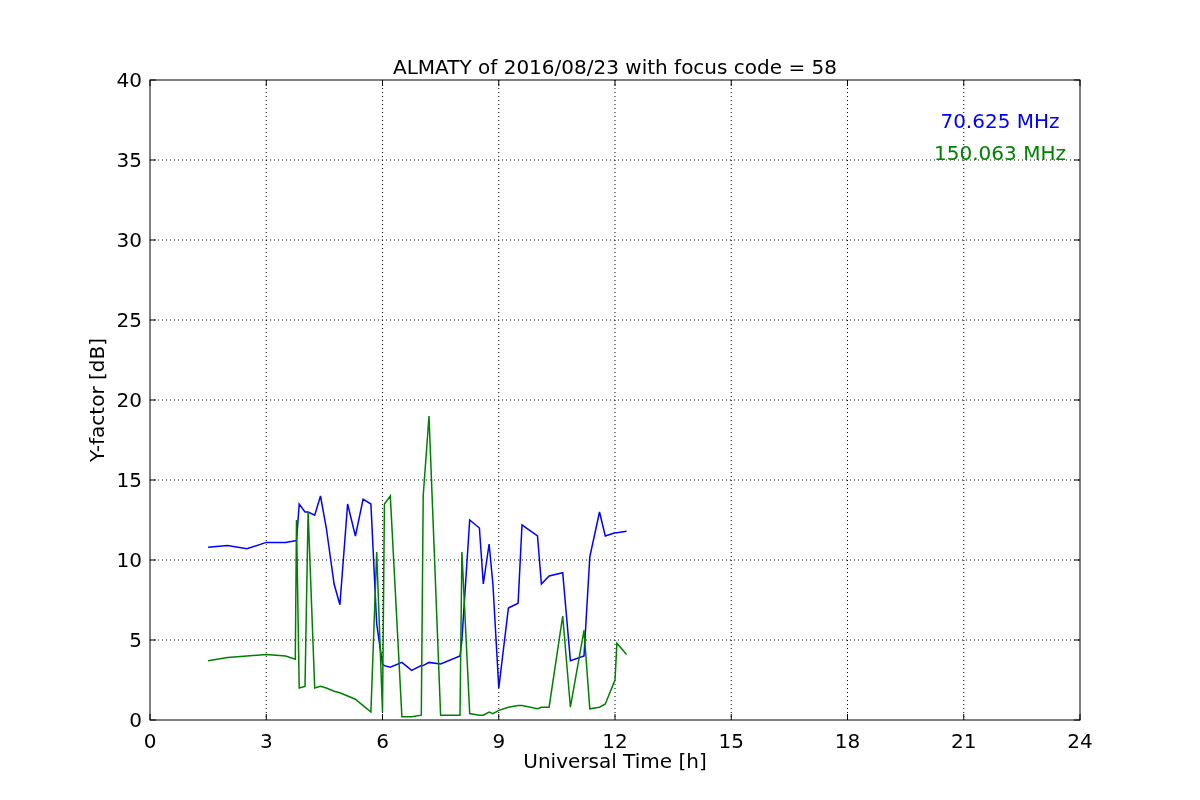 This screenshot has width=1200, height=800. I want to click on y-tick-label: 20, so click(129, 400).